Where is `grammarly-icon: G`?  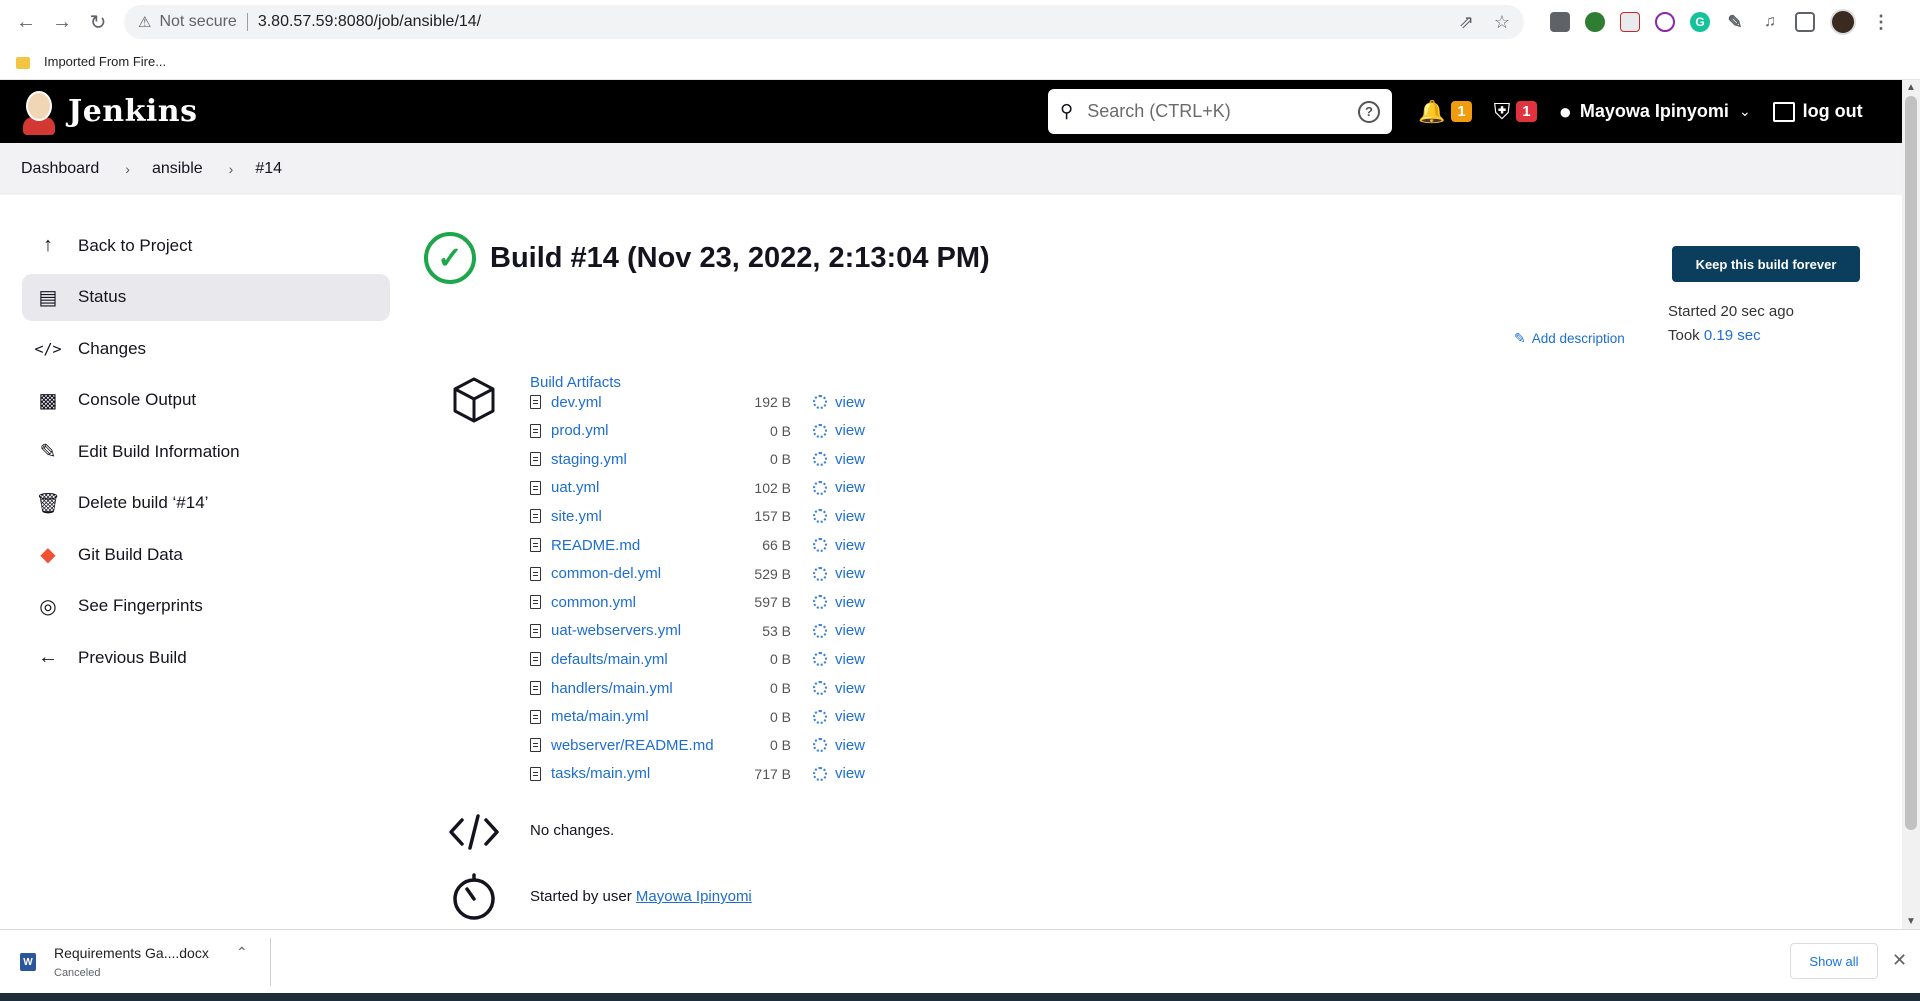
grammarly-icon: G is located at coordinates (1700, 22).